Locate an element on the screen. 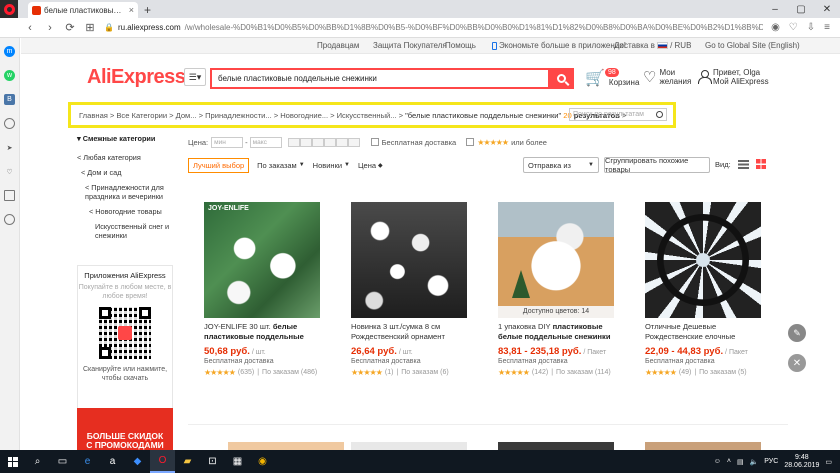 This screenshot has width=840, height=473. aliexpress-logo: AliExpress is located at coordinates (136, 77).